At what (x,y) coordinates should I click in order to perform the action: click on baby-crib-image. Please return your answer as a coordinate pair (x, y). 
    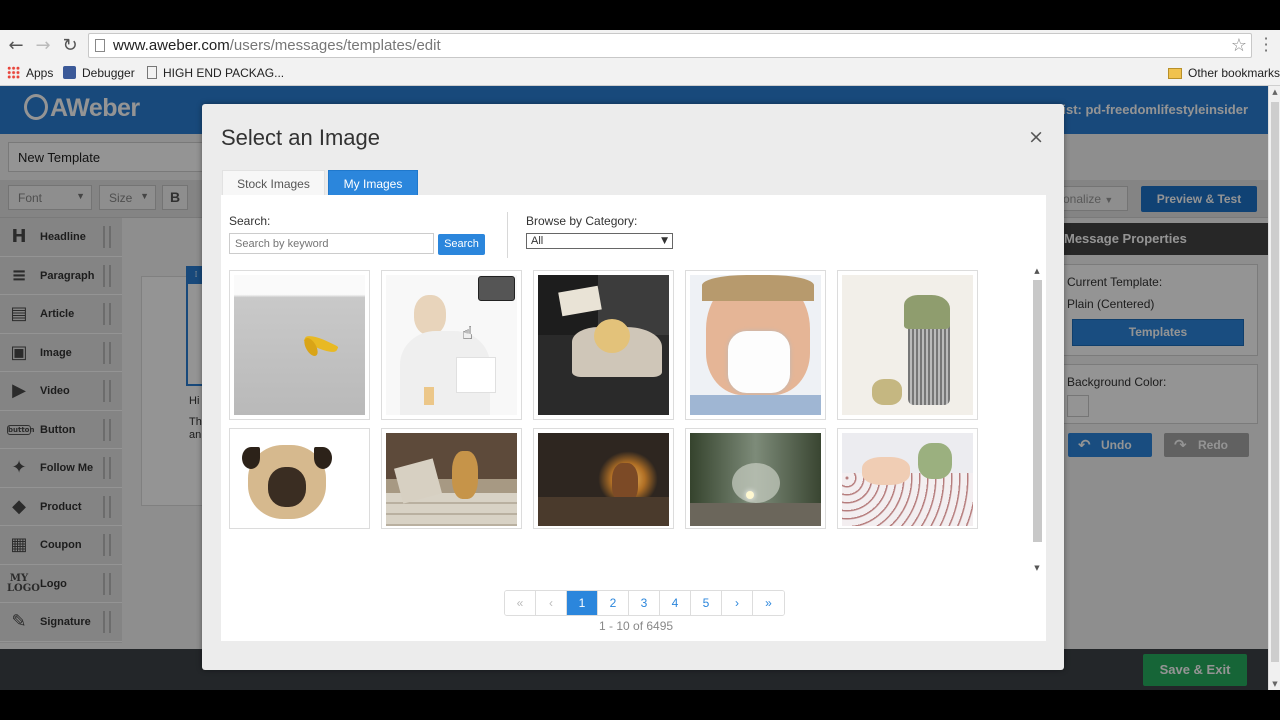
    Looking at the image, I should click on (907, 479).